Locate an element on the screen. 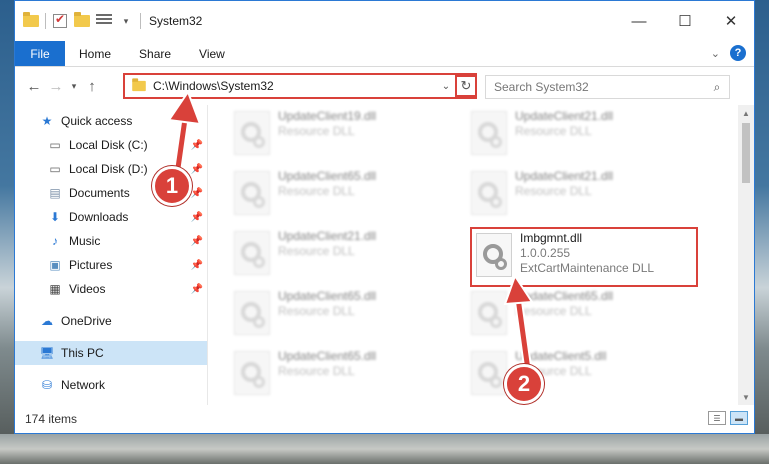 The image size is (769, 464). tab-file: File is located at coordinates (40, 53).